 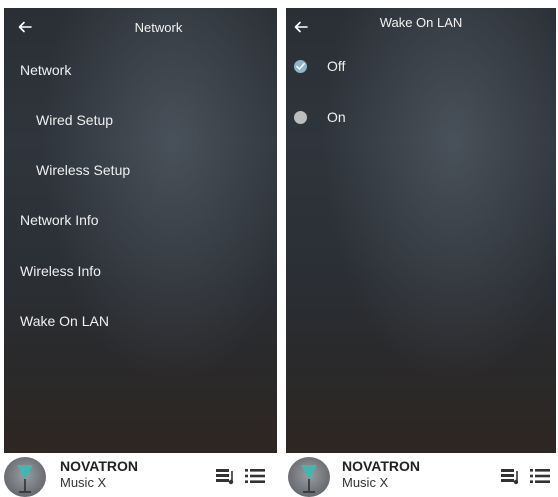 What do you see at coordinates (64, 321) in the screenshot?
I see `menu-item-wake-on-lan: Wake On LAN` at bounding box center [64, 321].